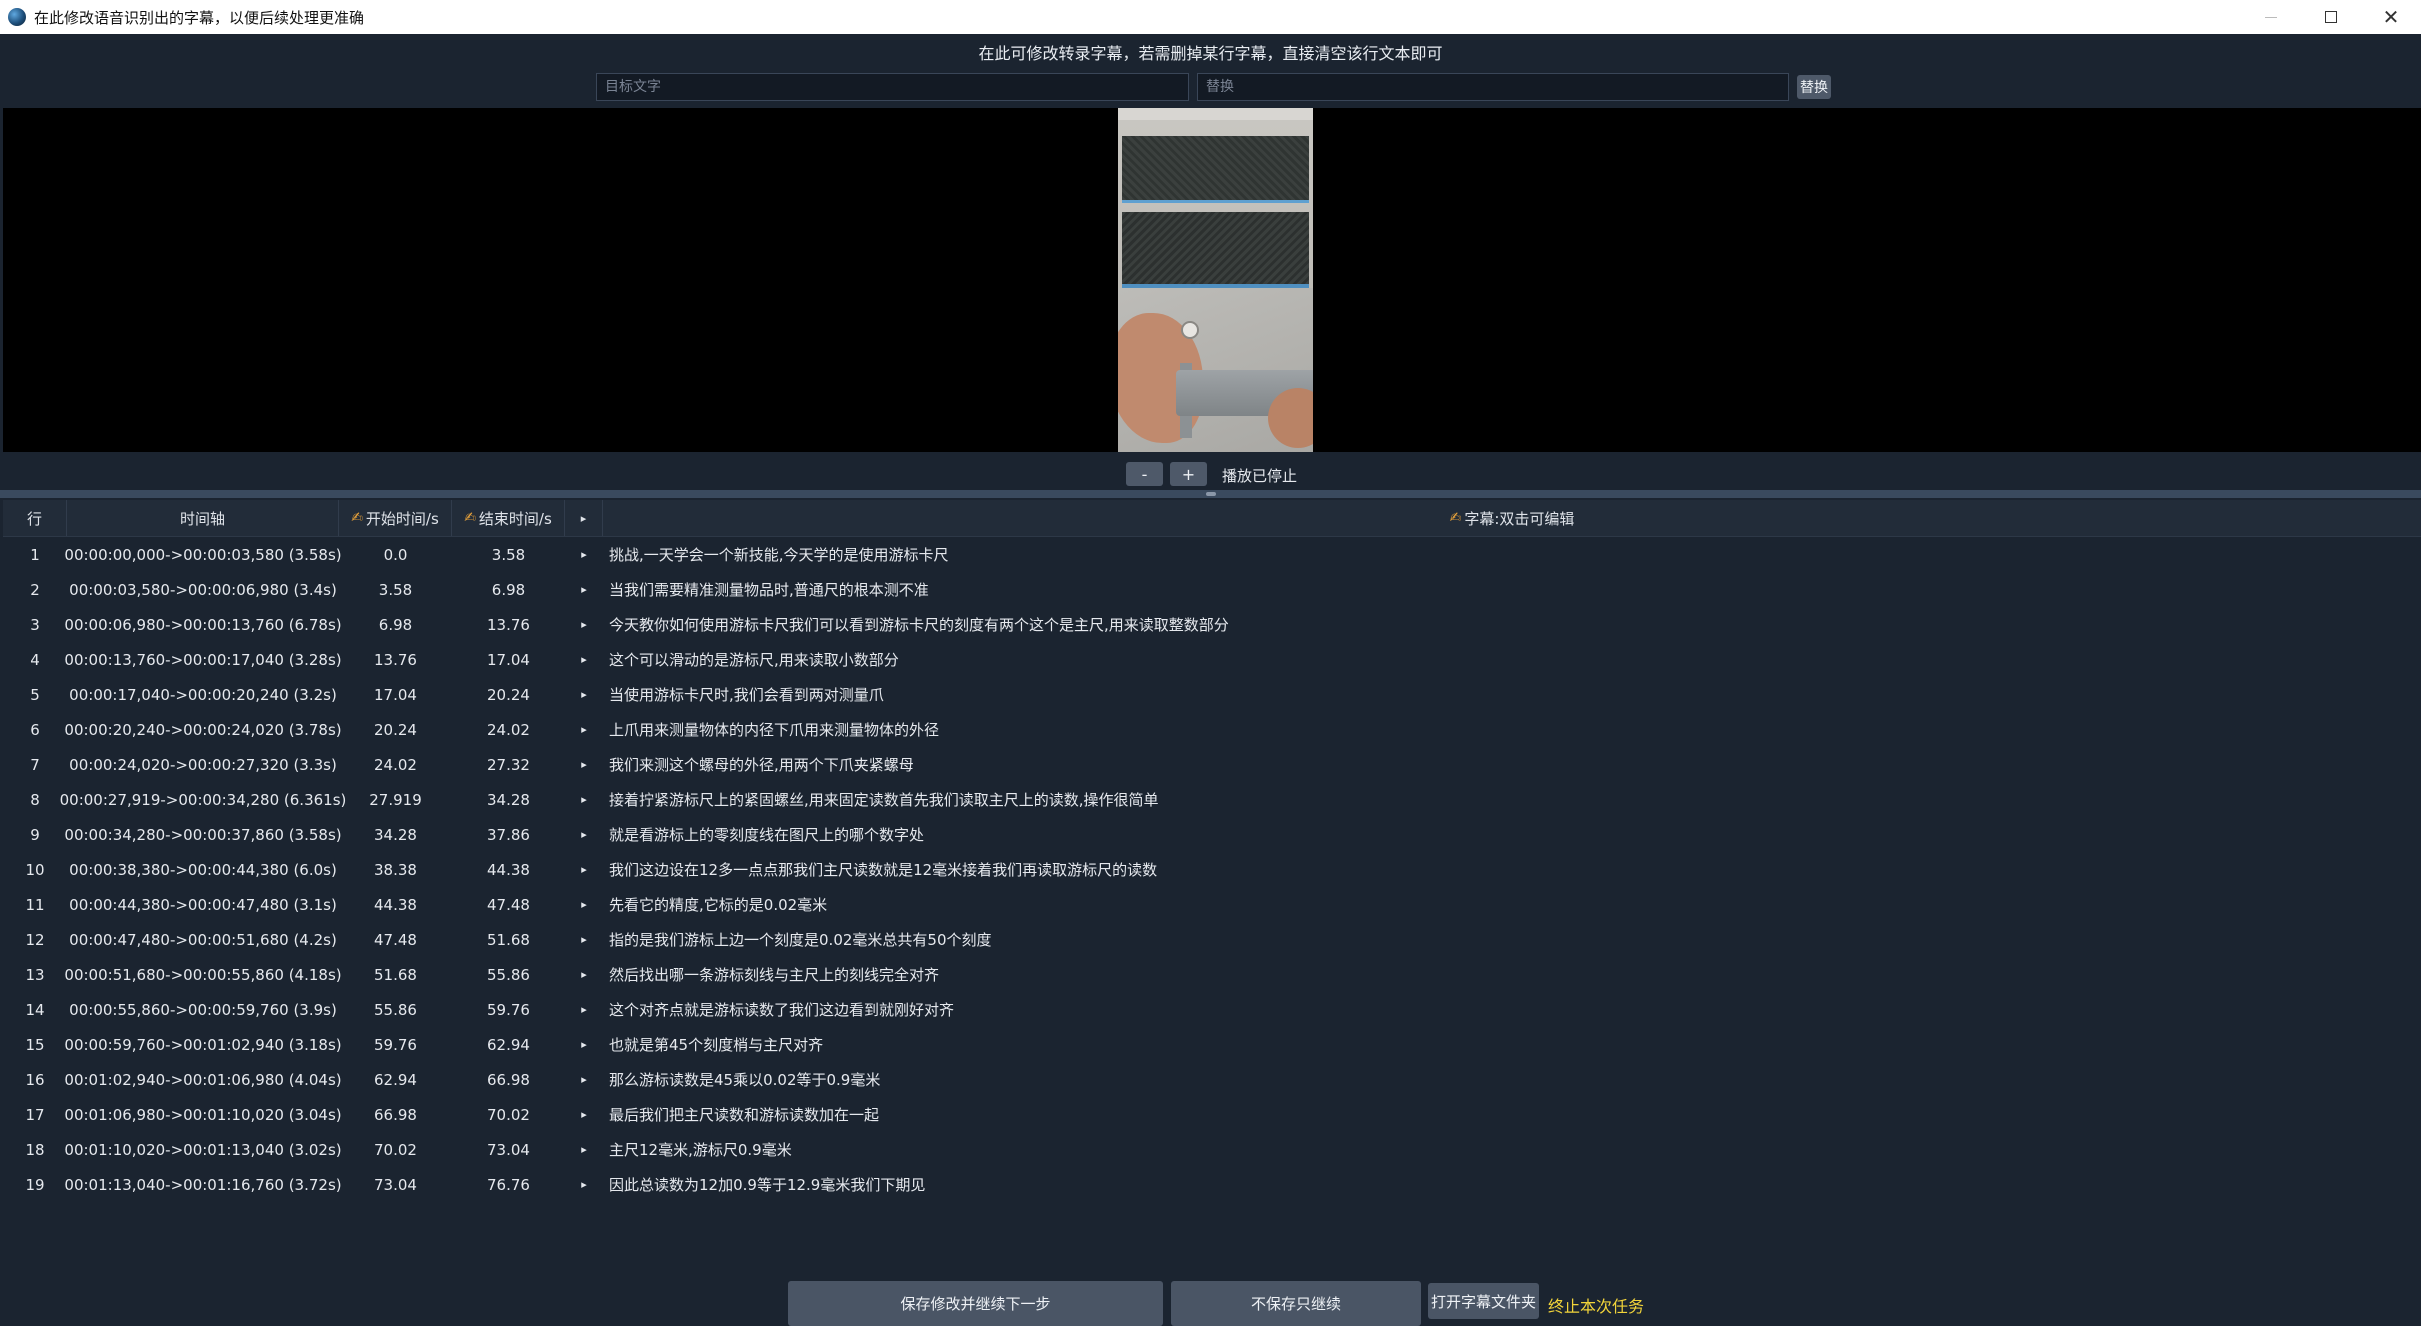 This screenshot has width=2421, height=1326. I want to click on subtitle-text-cell: 我们来测这个螺母的外径,用两个下爪夹紧螺母, so click(1509, 764).